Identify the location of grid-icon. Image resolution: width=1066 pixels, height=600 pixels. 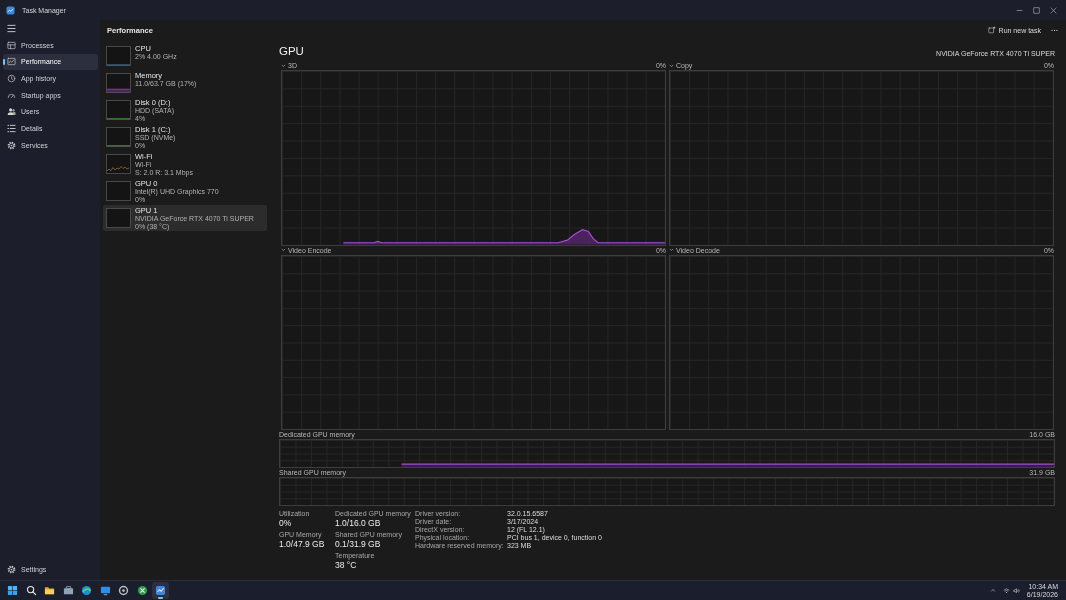
(11, 45).